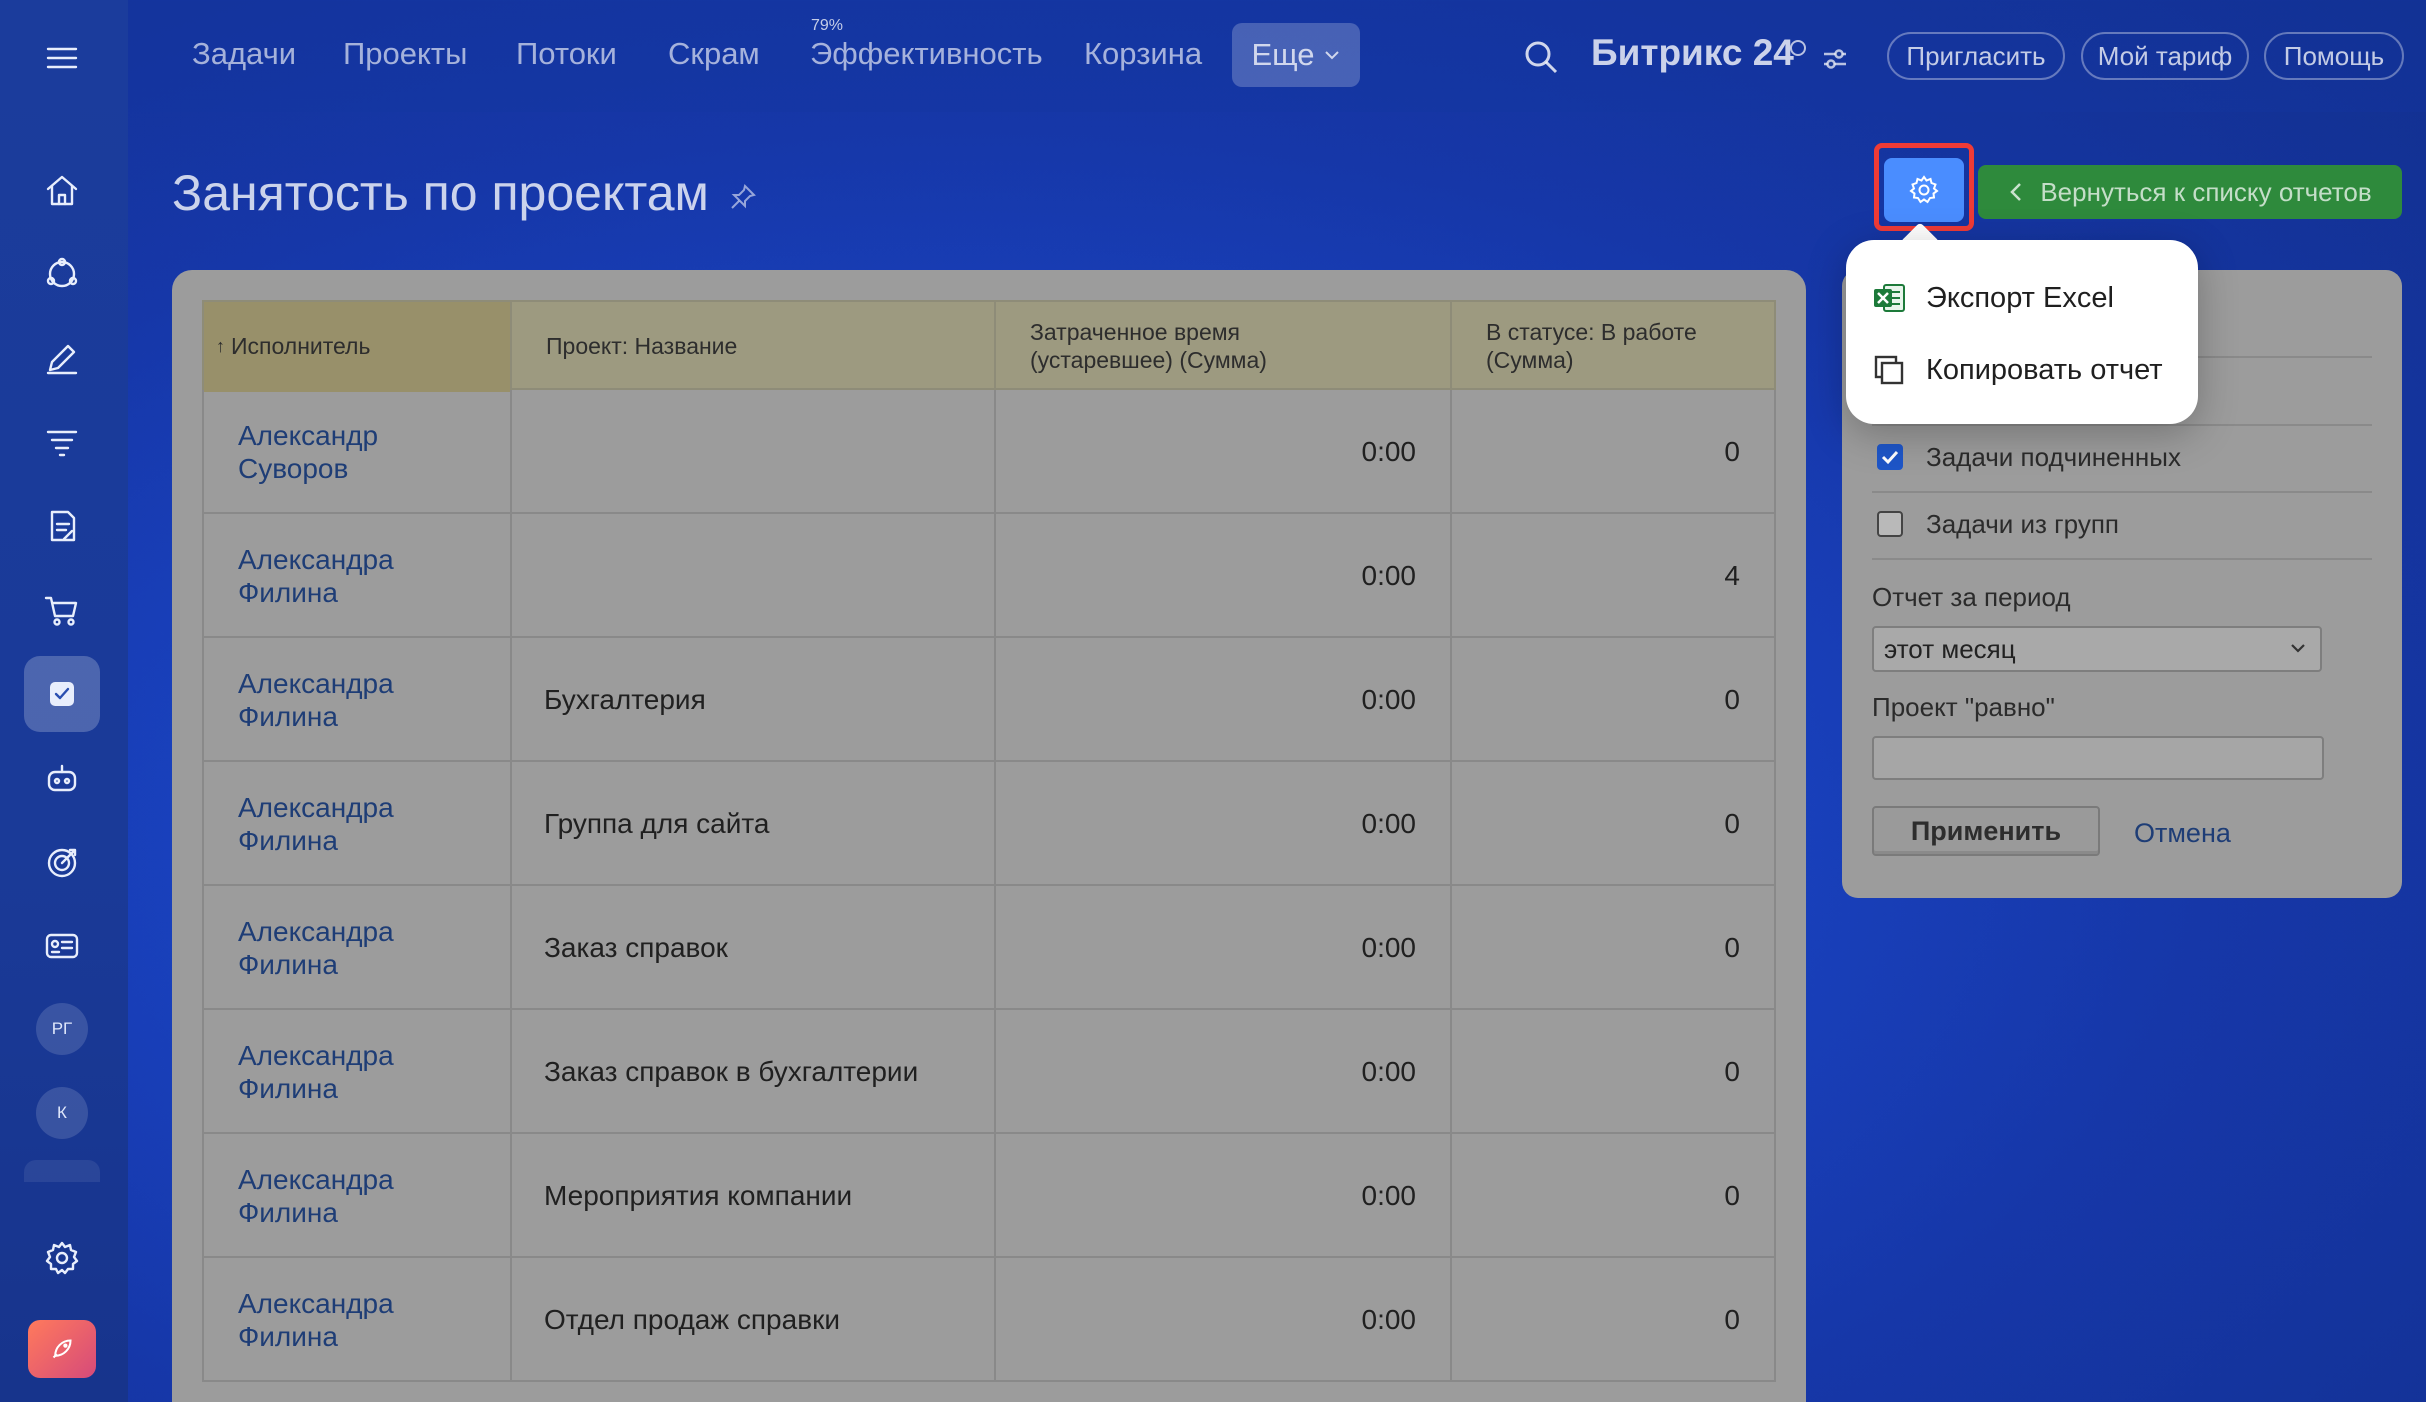 The height and width of the screenshot is (1402, 2426). What do you see at coordinates (2044, 369) in the screenshot?
I see `menu-item-label: Копировать отчет` at bounding box center [2044, 369].